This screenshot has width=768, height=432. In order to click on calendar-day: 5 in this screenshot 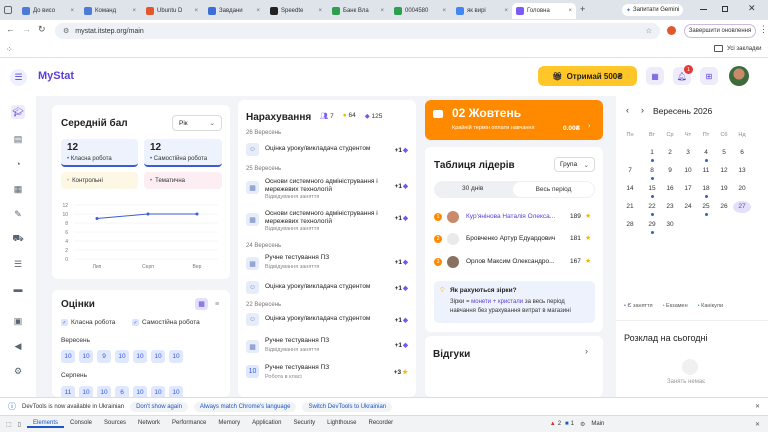, I will do `click(724, 153)`.